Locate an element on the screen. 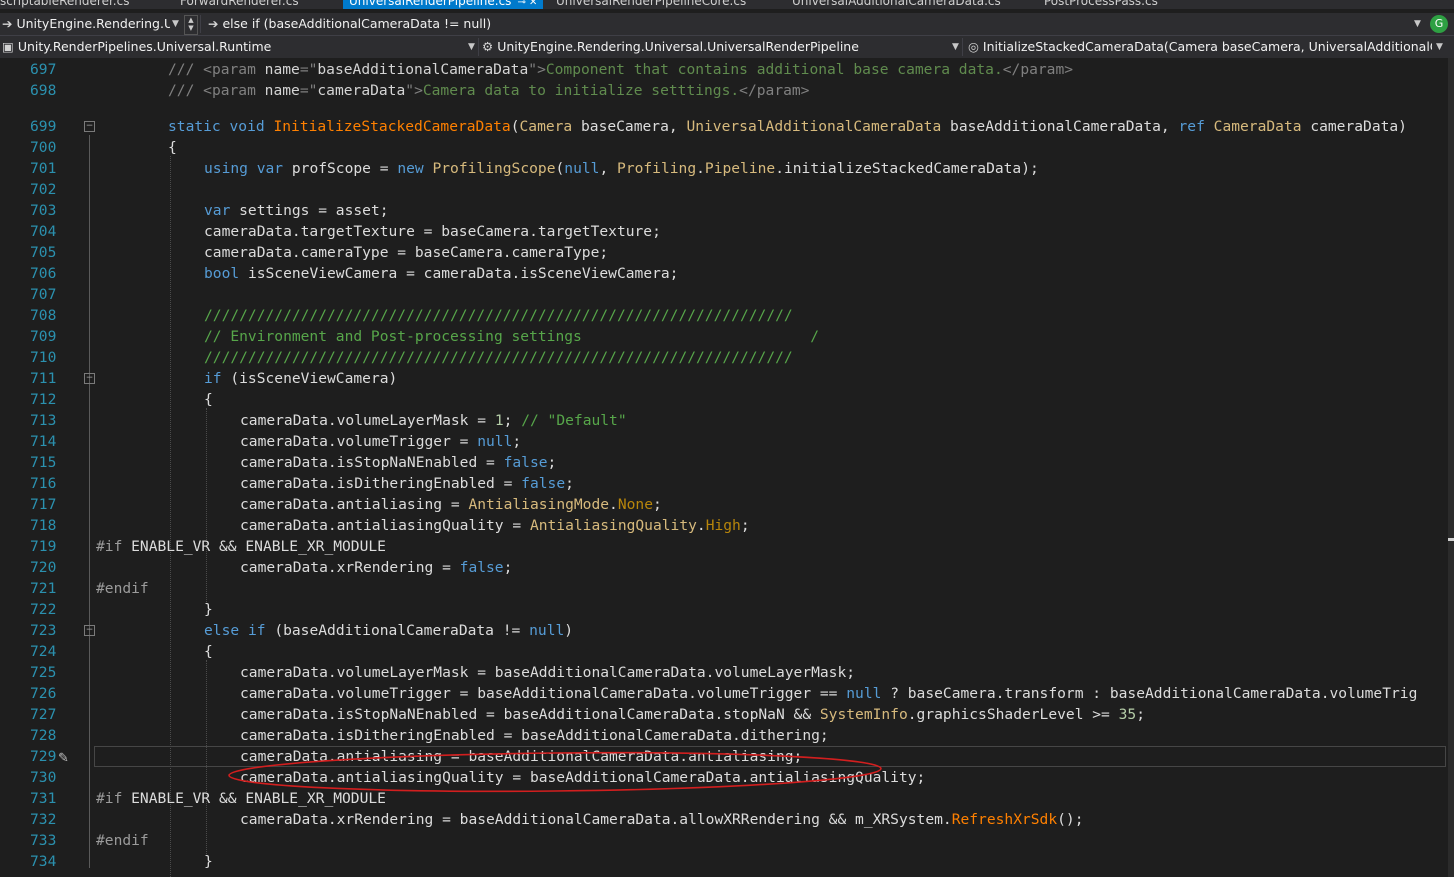  line-number: 709 is located at coordinates (43, 336).